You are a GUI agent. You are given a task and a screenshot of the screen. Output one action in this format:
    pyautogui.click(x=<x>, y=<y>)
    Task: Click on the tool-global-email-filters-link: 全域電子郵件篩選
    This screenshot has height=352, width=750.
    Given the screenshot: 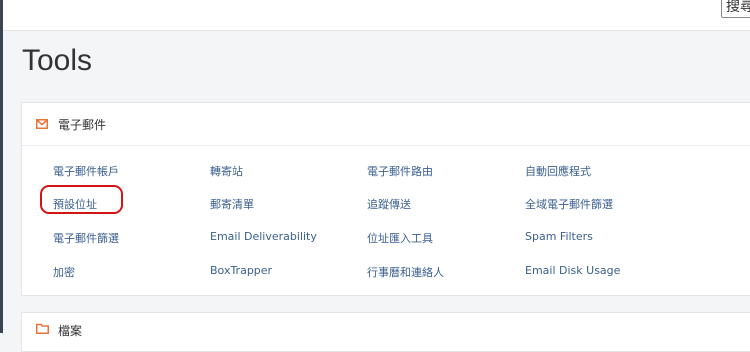 What is the action you would take?
    pyautogui.click(x=569, y=204)
    